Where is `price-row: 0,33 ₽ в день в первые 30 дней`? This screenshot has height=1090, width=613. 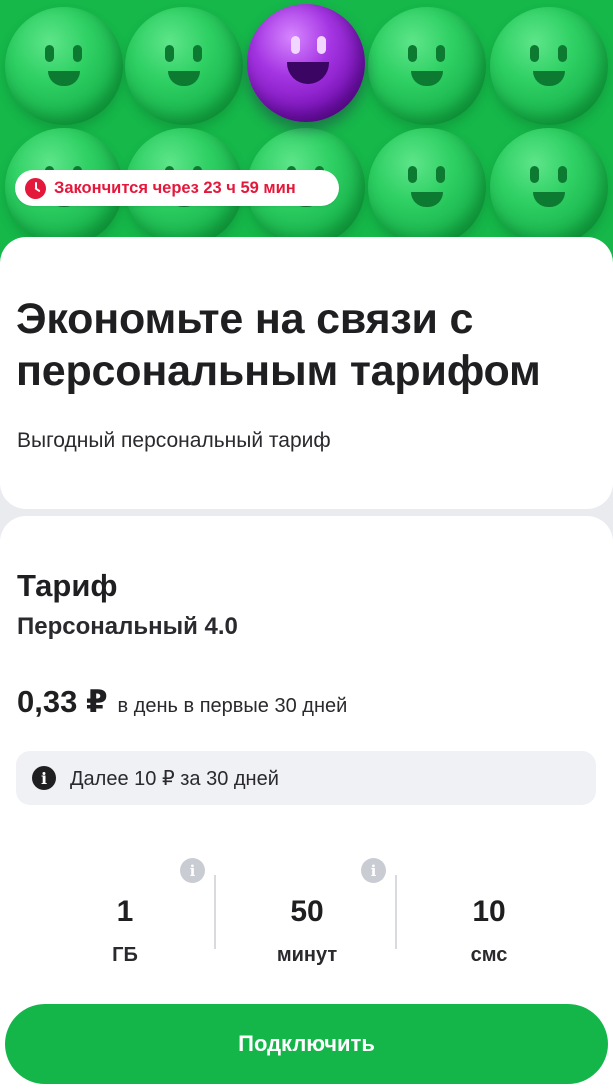
price-row: 0,33 ₽ в день в первые 30 дней is located at coordinates (182, 702).